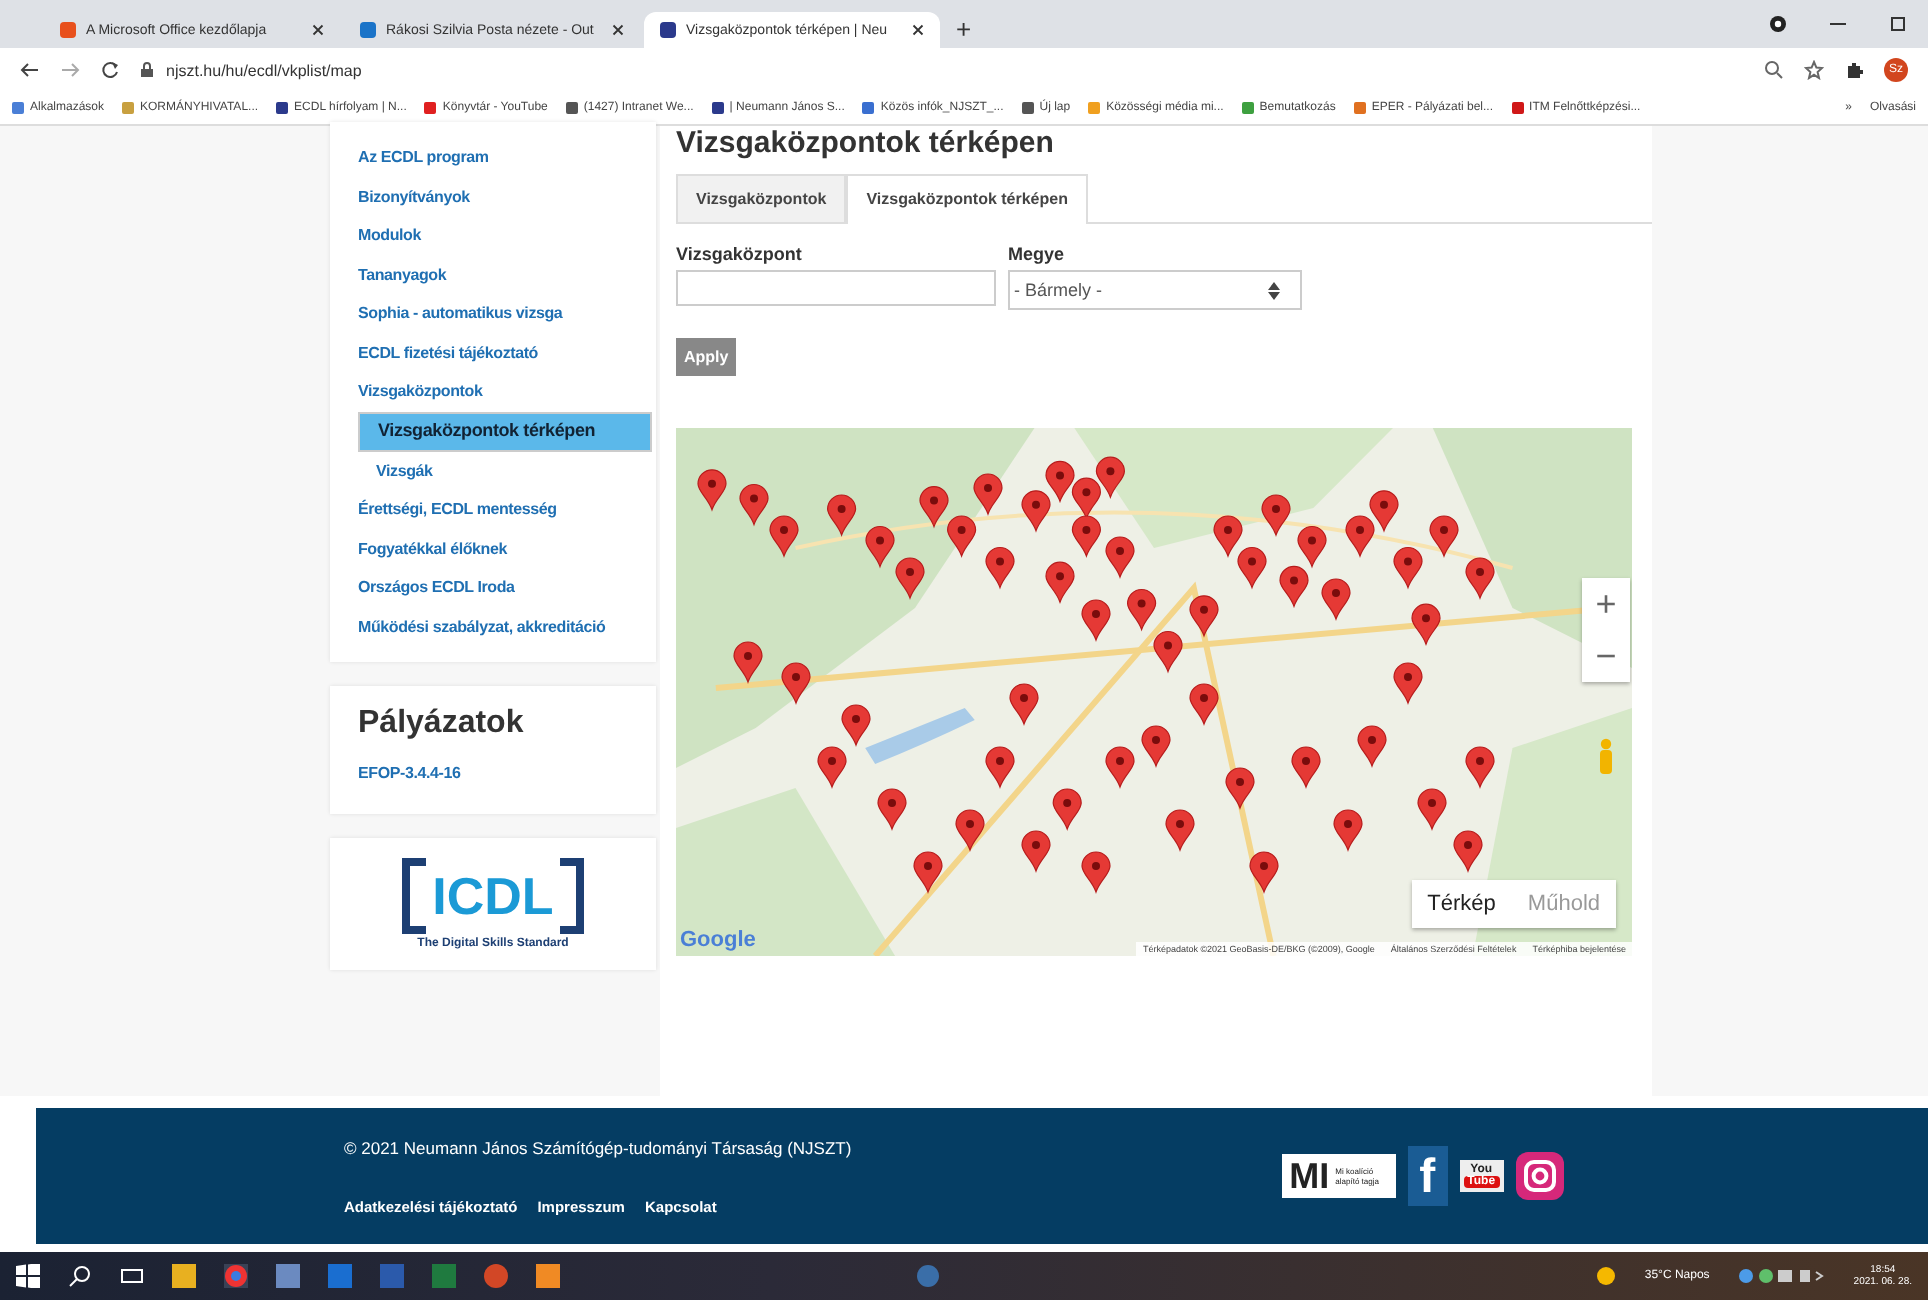 This screenshot has height=1300, width=1928. What do you see at coordinates (598, 1147) in the screenshot?
I see `copyright-text: © 2021 Neumann János Számítógép-tudományi Társaság (NJSZT)` at bounding box center [598, 1147].